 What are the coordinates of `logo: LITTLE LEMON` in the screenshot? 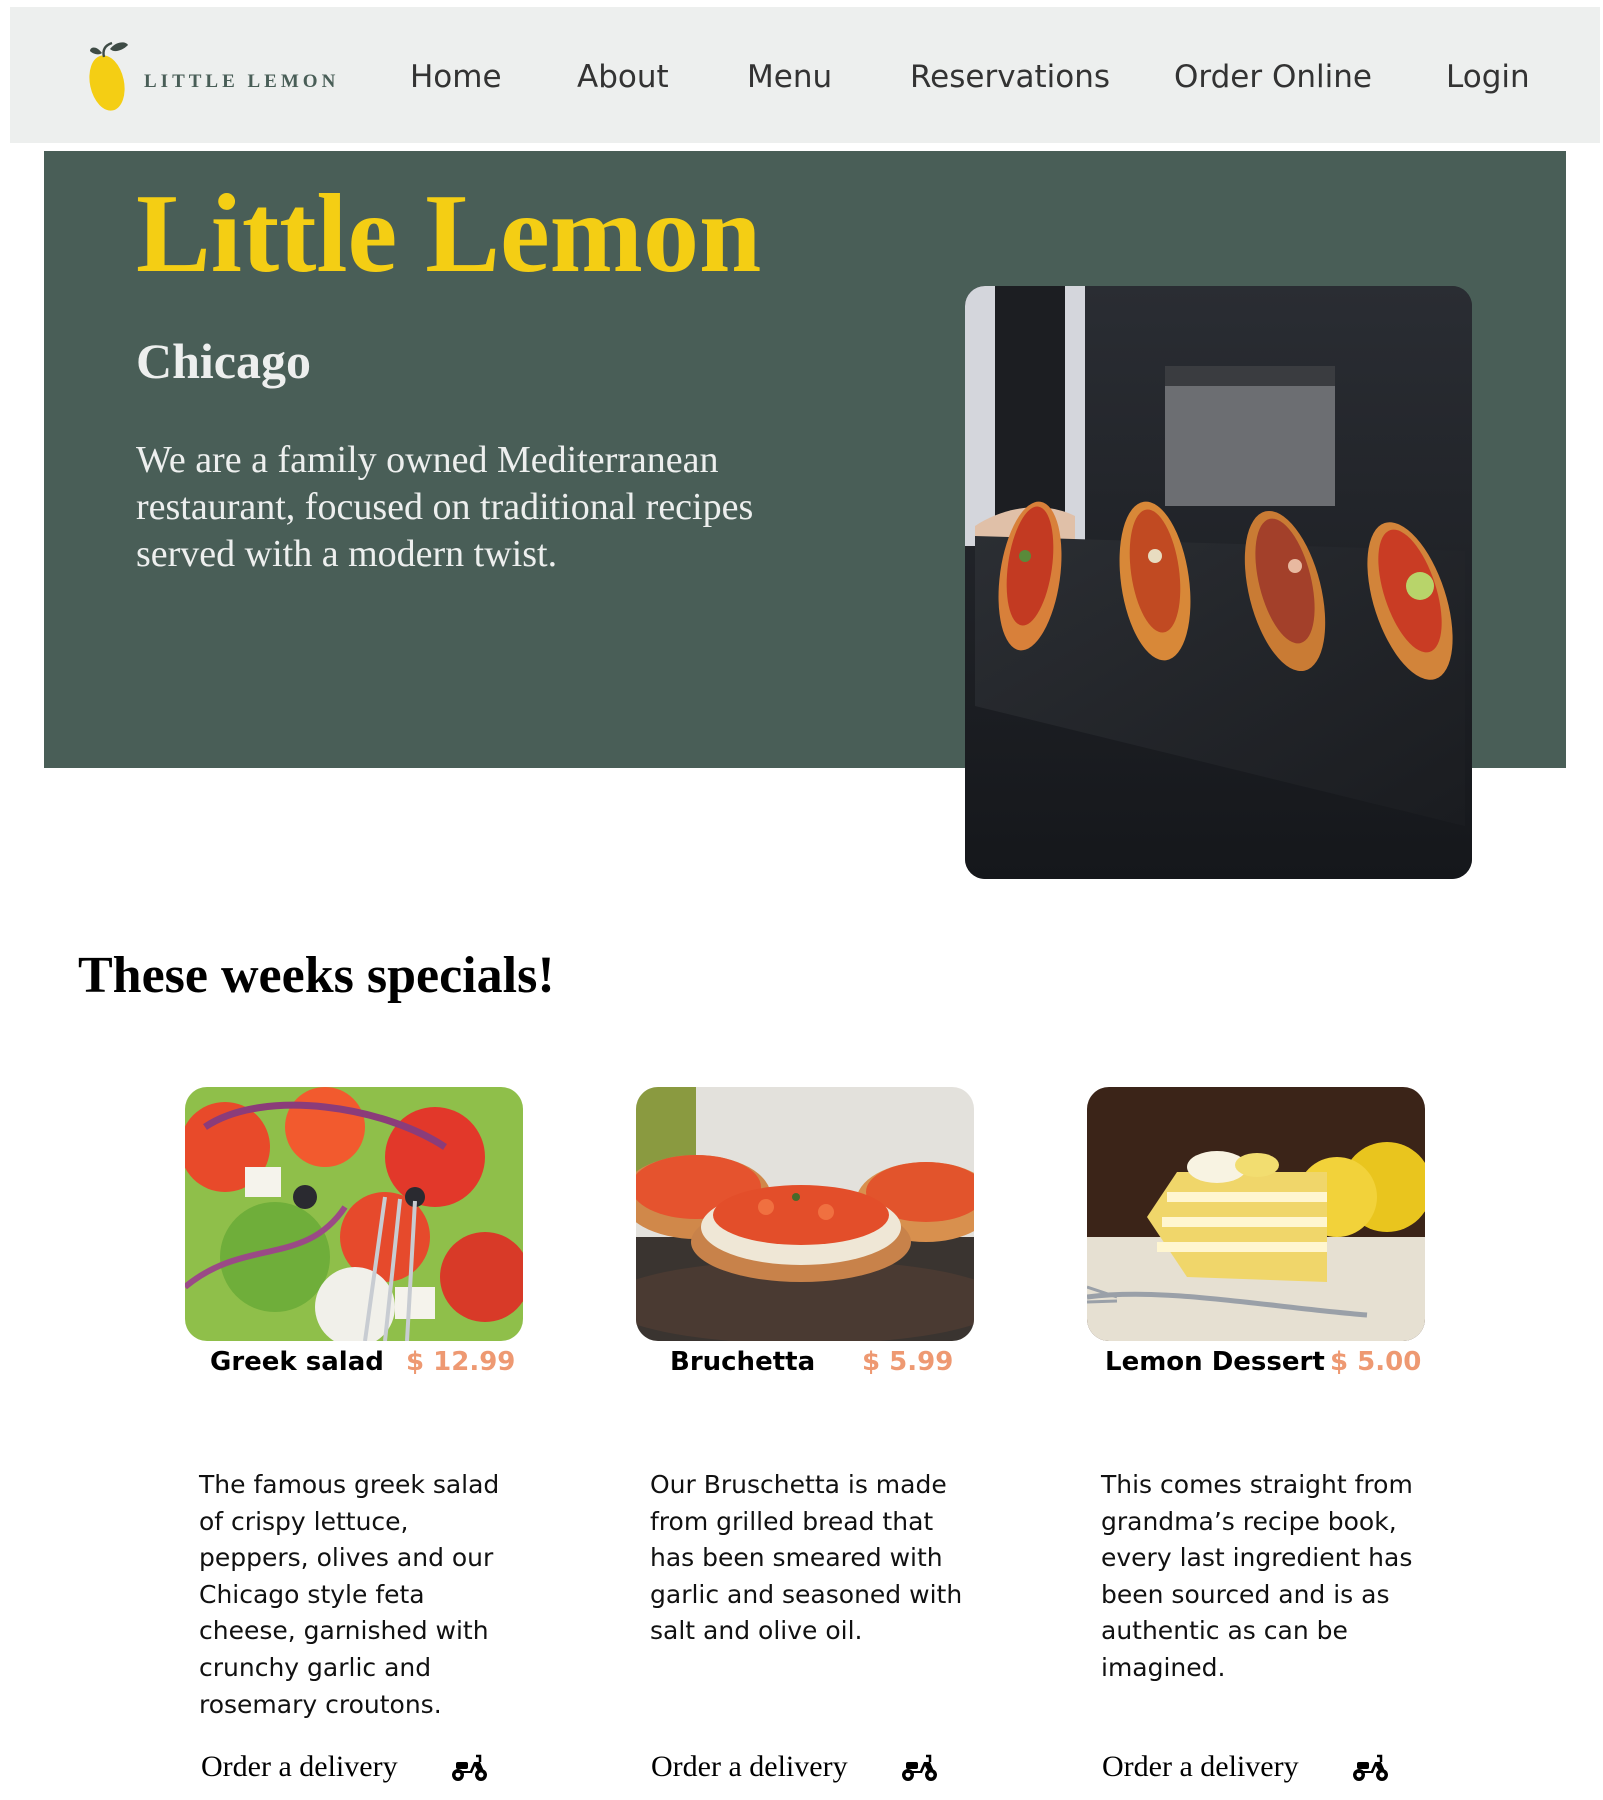 It's located at (210, 79).